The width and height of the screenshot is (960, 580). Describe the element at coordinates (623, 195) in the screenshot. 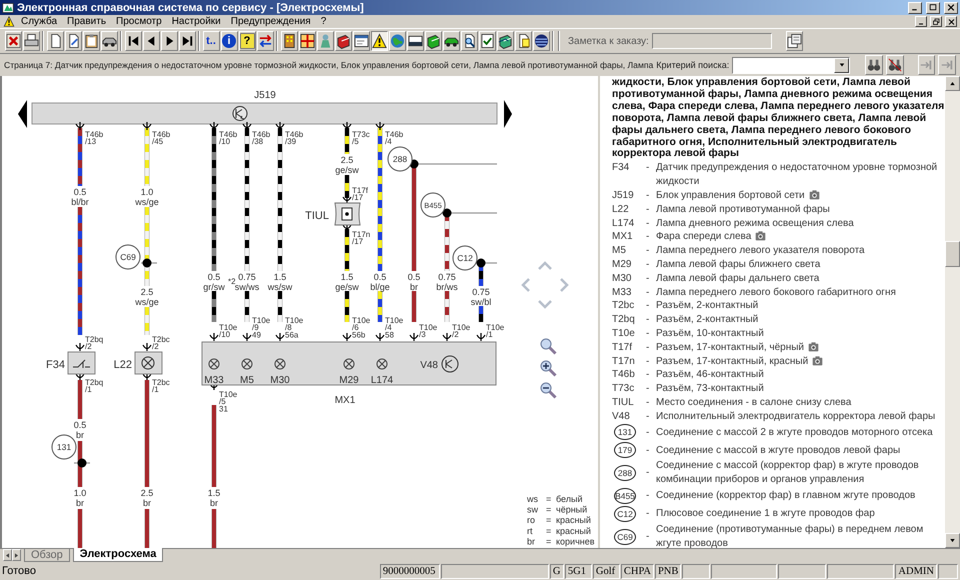

I see `component-code: J519` at that location.